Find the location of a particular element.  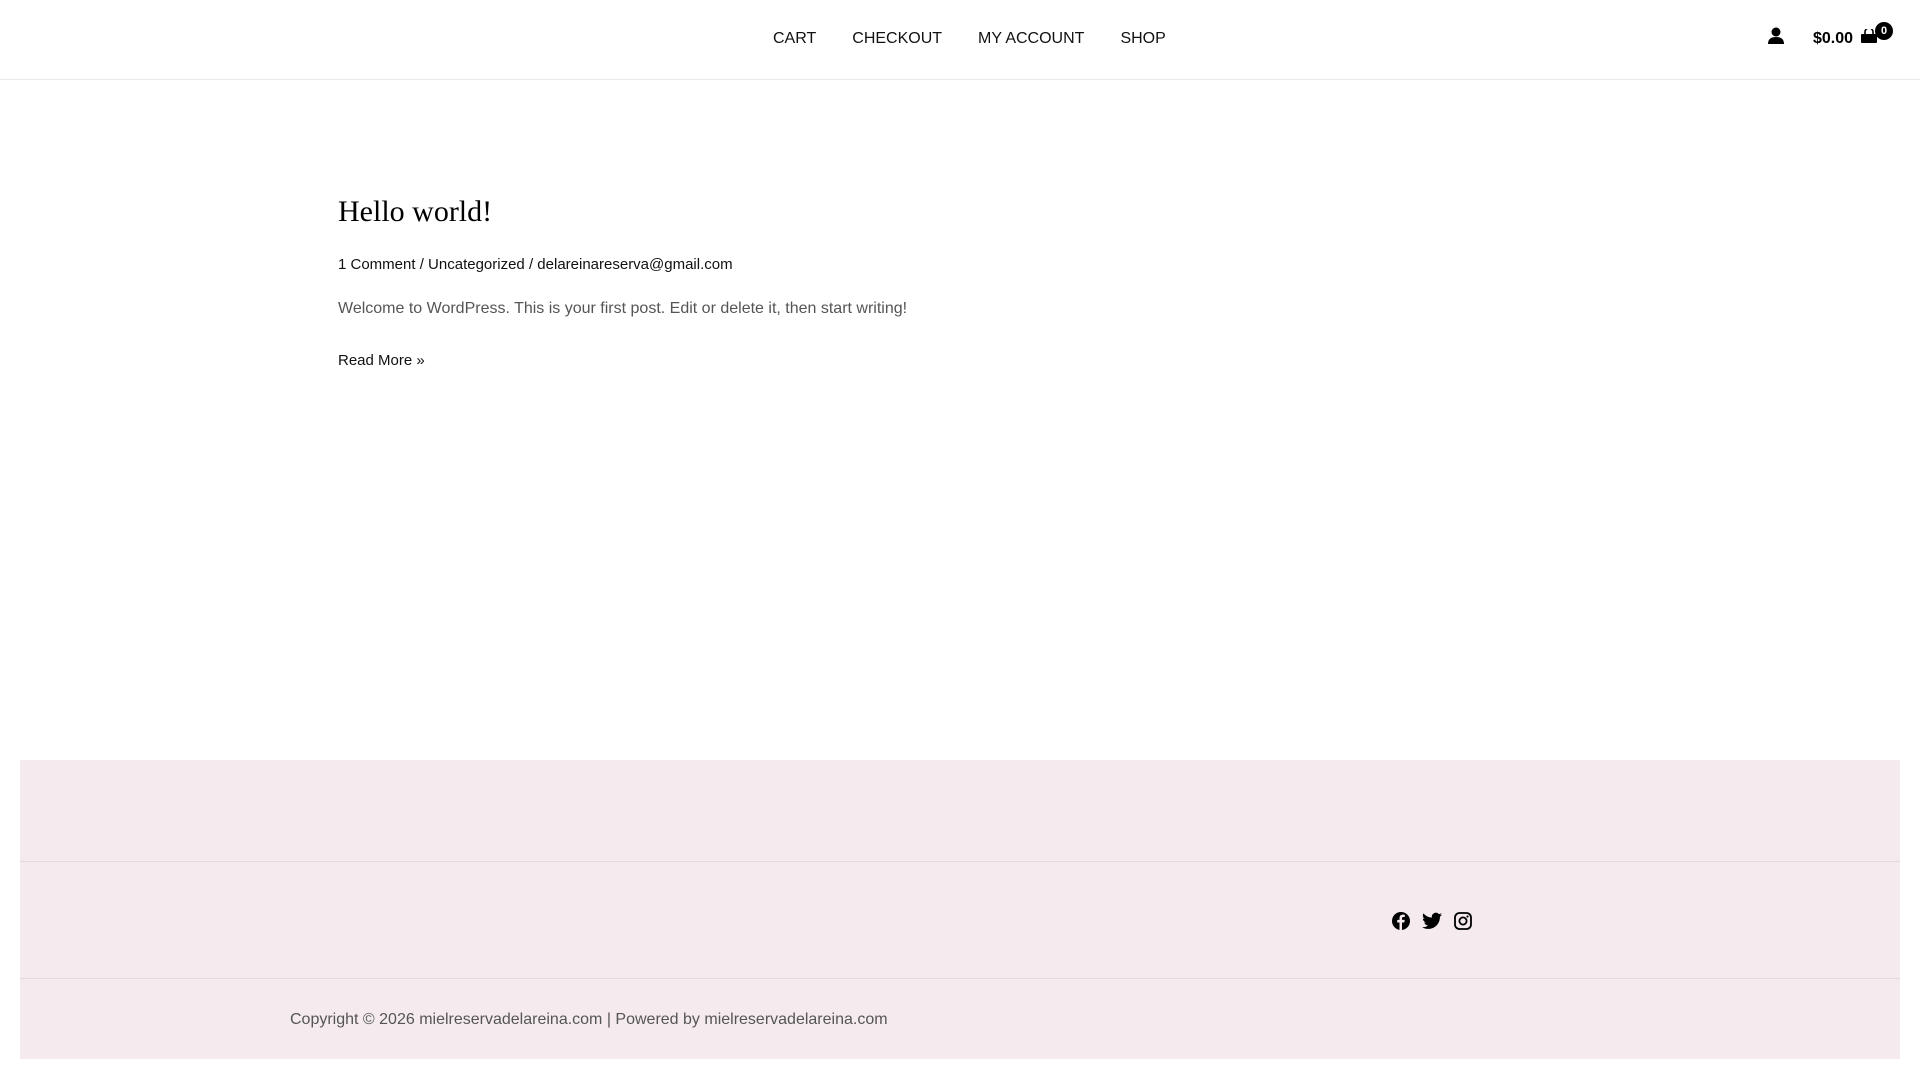

comments-link: 1 Comment is located at coordinates (377, 264).